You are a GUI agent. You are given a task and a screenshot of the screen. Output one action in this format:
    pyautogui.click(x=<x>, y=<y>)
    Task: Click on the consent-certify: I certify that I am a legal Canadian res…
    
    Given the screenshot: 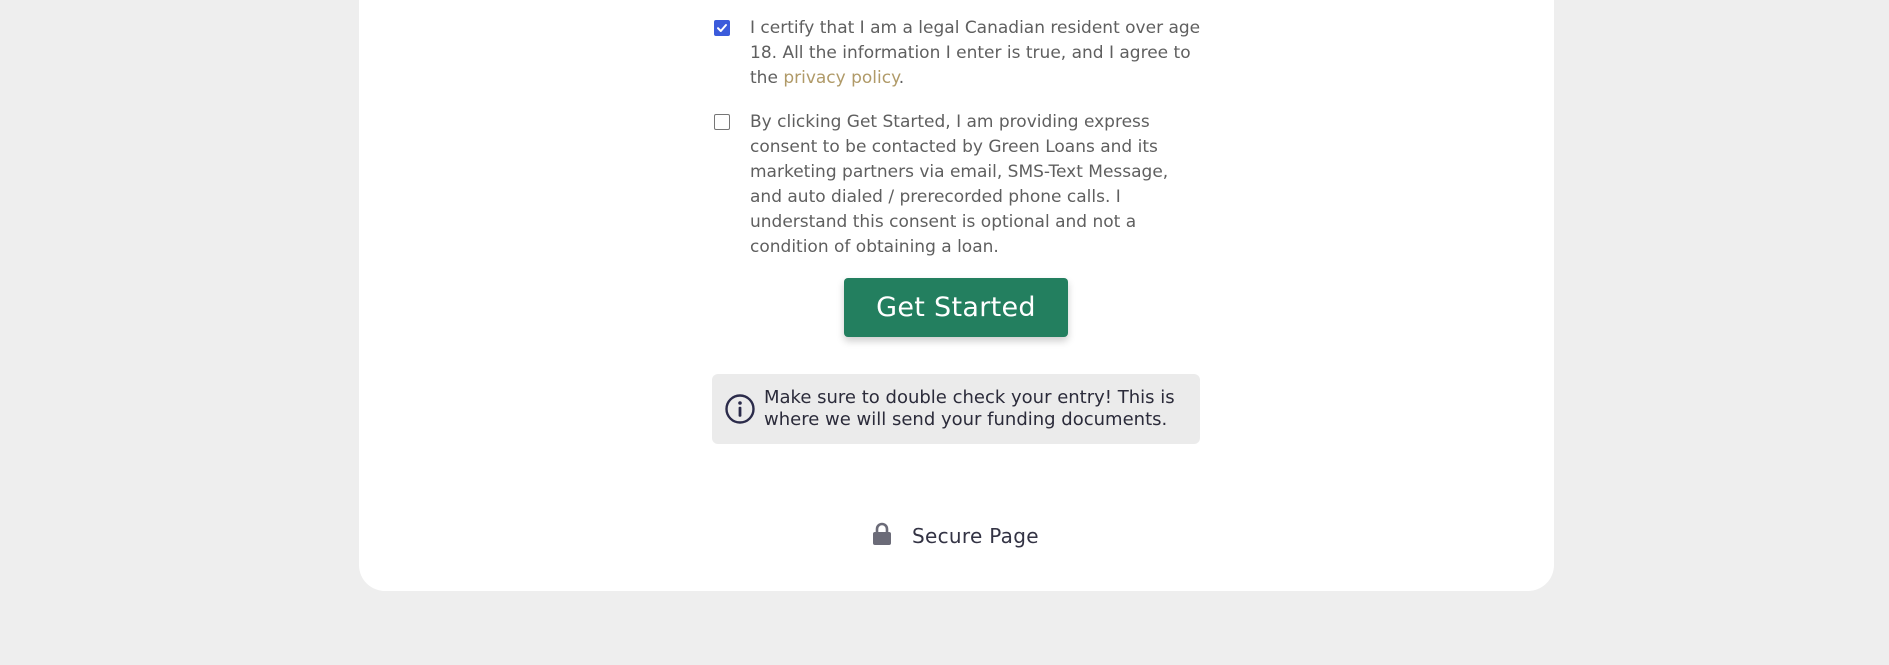 What is the action you would take?
    pyautogui.click(x=959, y=53)
    